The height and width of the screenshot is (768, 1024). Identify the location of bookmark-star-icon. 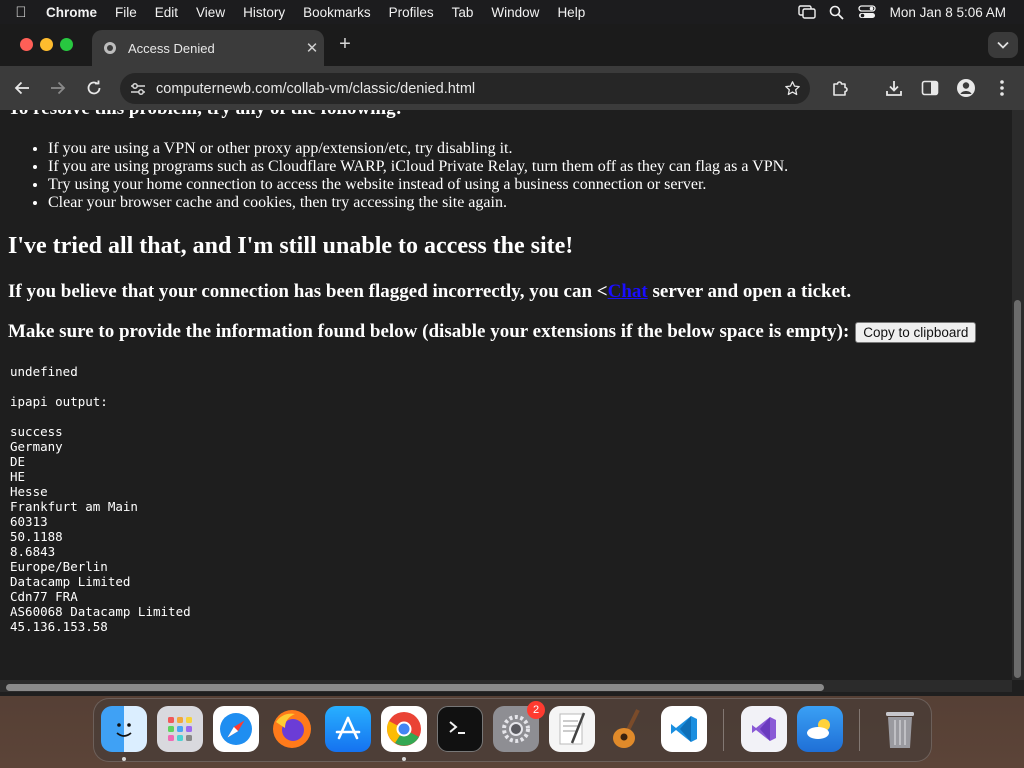
(792, 88).